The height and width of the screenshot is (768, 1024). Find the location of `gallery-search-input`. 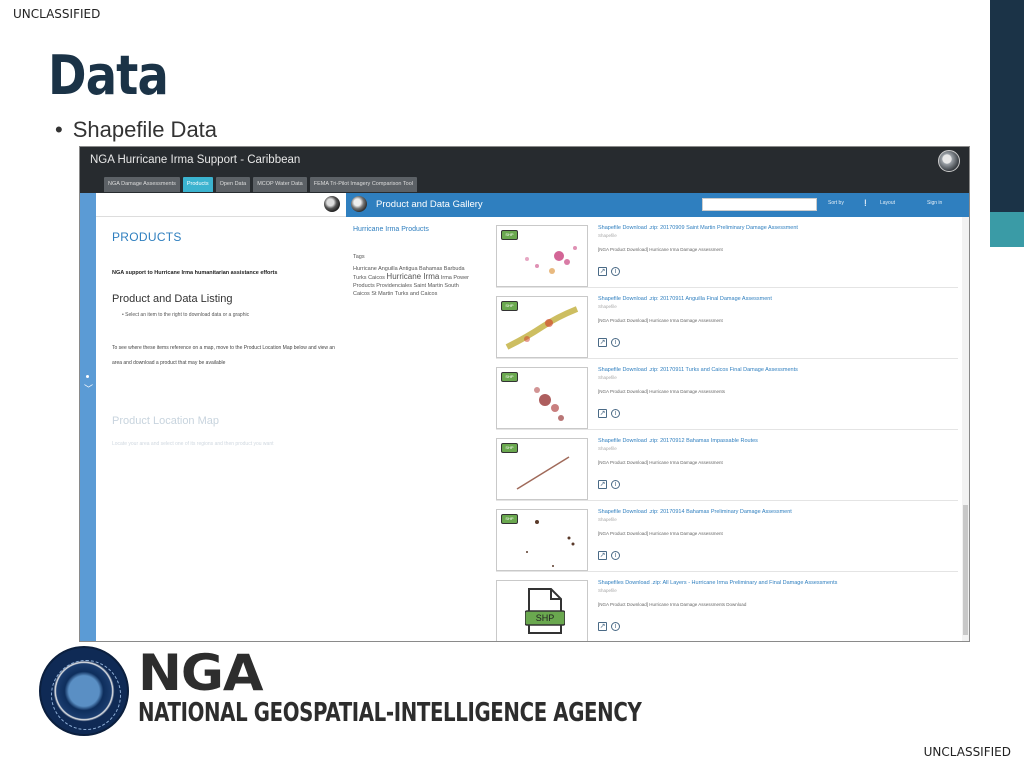

gallery-search-input is located at coordinates (759, 204).